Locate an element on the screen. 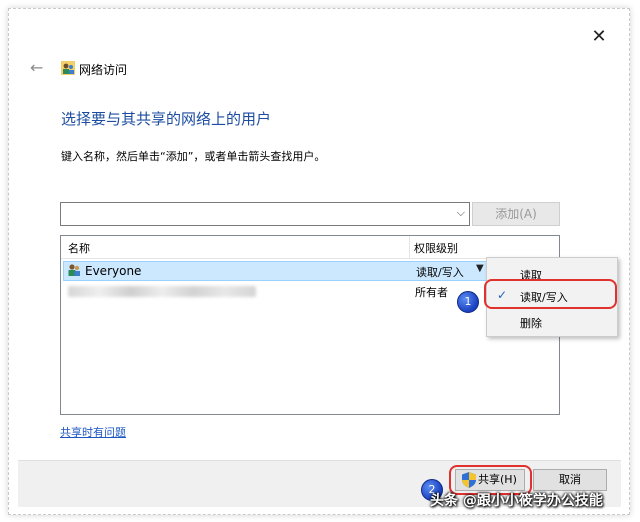  window-title: 网络访问 is located at coordinates (103, 70).